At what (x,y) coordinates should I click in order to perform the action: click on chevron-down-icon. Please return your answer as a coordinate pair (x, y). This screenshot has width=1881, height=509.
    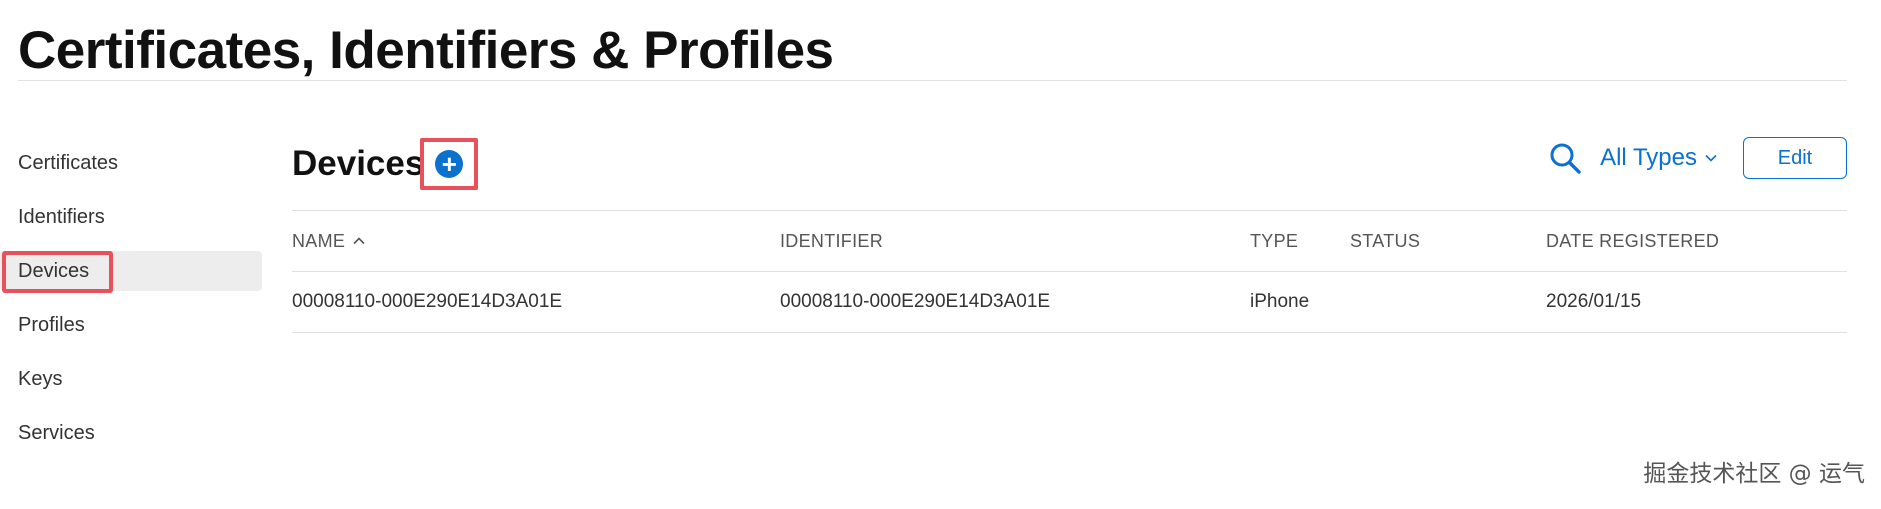
    Looking at the image, I should click on (1711, 158).